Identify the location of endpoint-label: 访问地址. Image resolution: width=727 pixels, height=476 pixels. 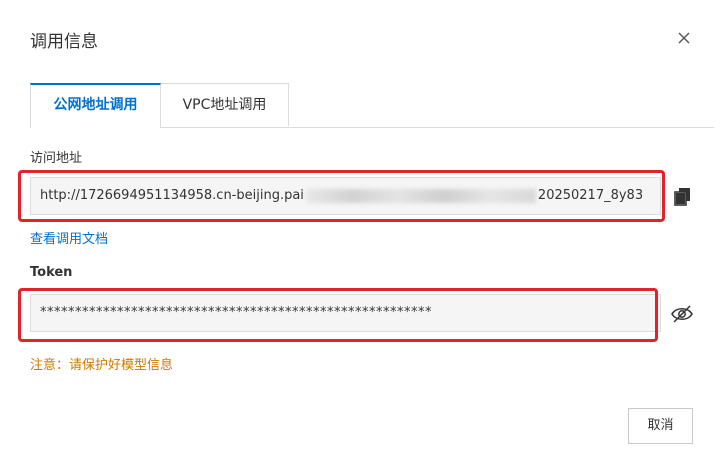
(56, 158).